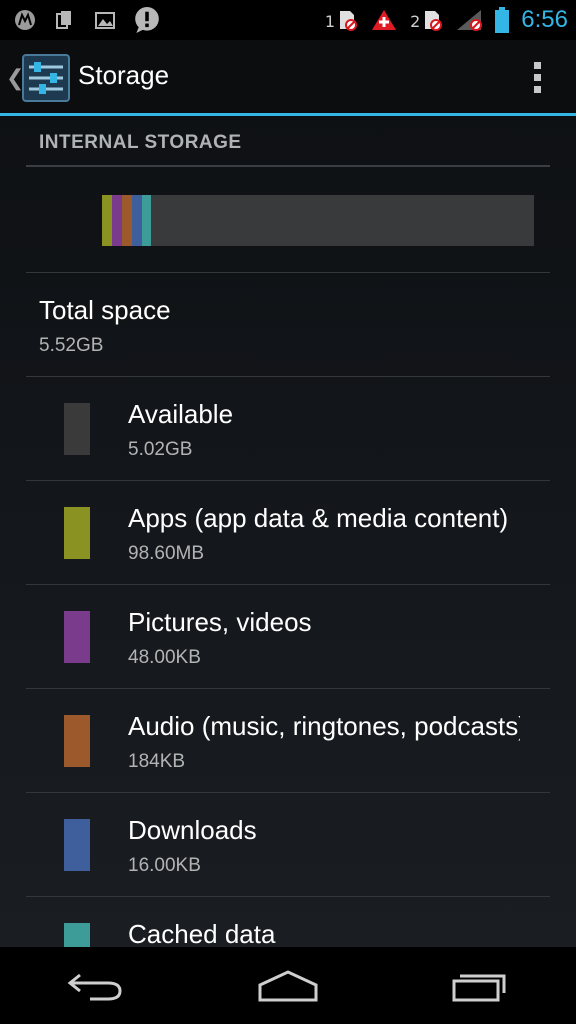  I want to click on list-item-pictures: Pictures, videos 48.00KB, so click(288, 637).